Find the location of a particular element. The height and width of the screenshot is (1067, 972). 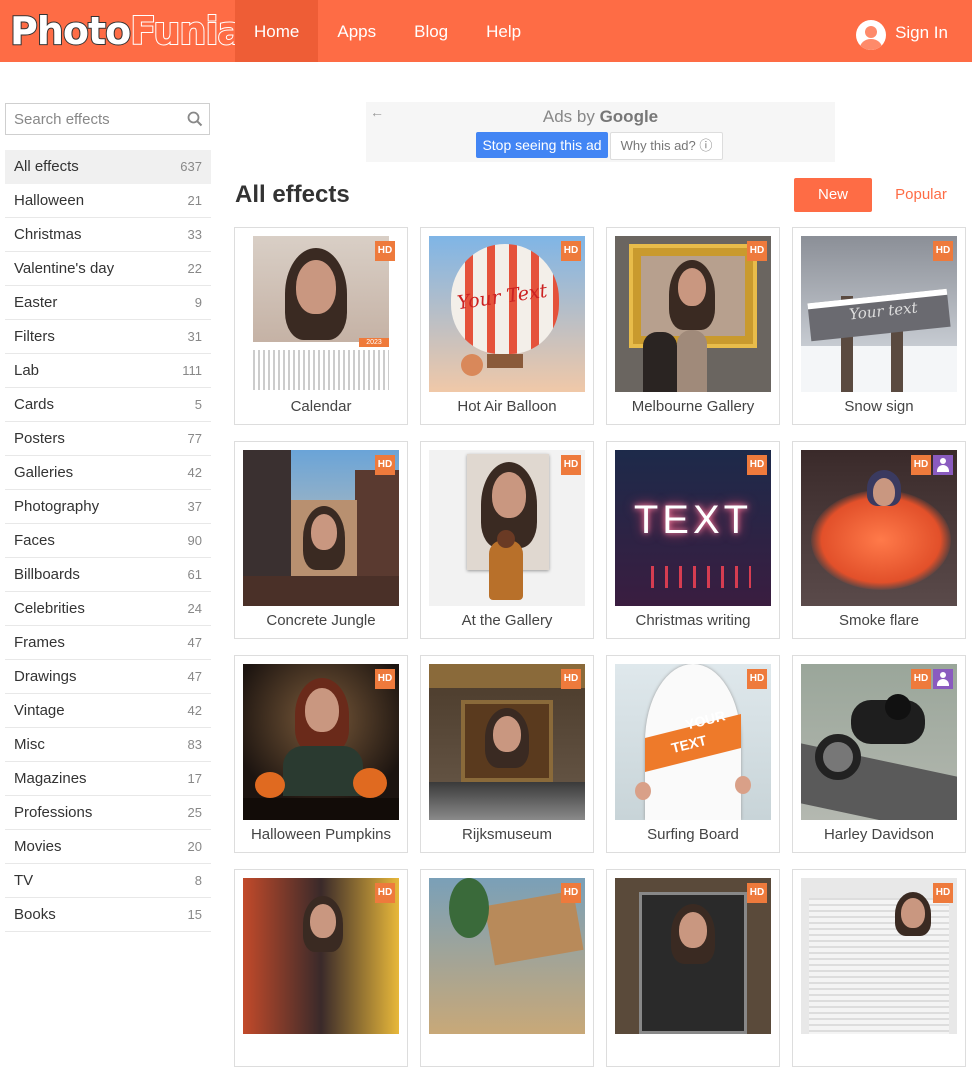

effect-card-harley-davidson: HD Harley Davidson is located at coordinates (879, 754).